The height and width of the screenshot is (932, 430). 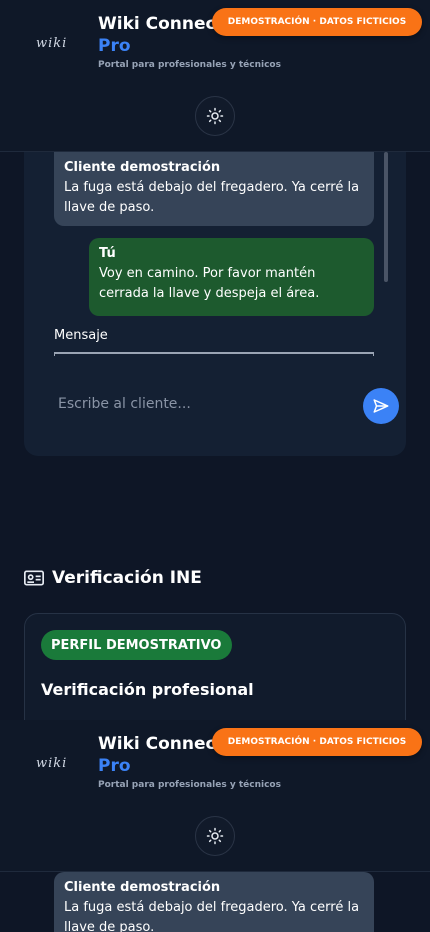 What do you see at coordinates (214, 354) in the screenshot?
I see `message-field` at bounding box center [214, 354].